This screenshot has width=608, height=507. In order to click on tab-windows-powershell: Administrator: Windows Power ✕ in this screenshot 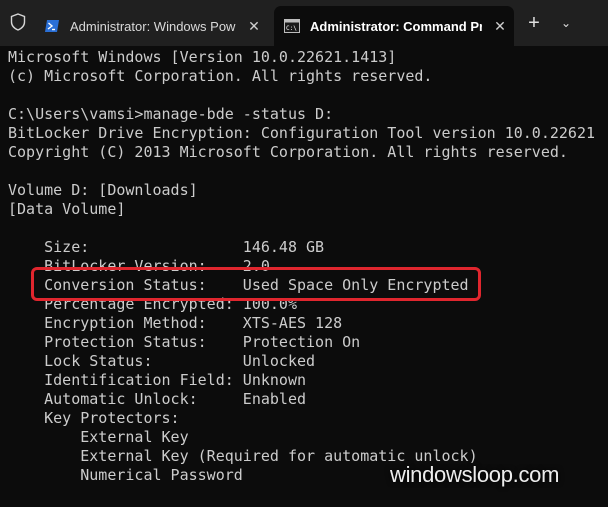, I will do `click(152, 26)`.